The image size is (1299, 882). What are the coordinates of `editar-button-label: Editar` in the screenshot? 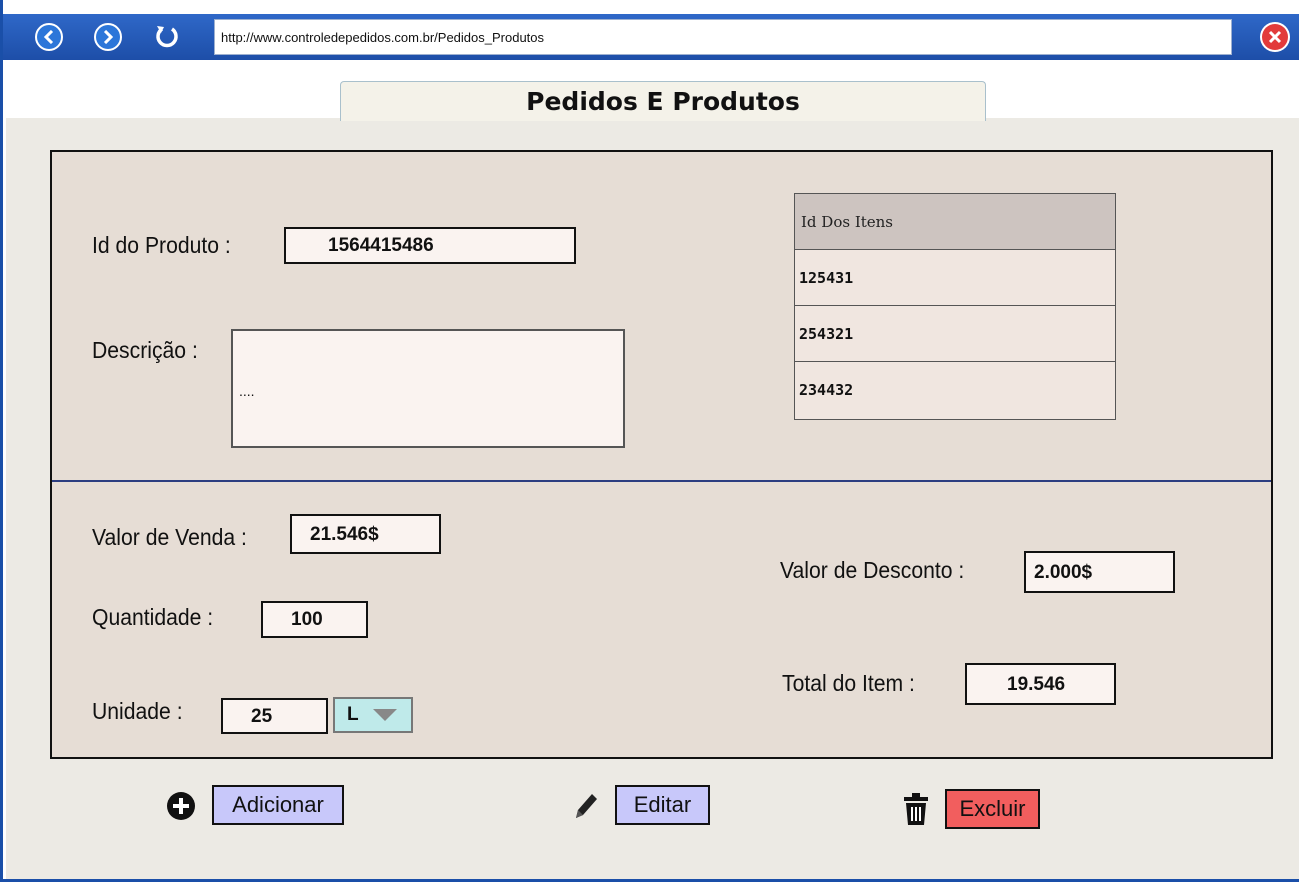 It's located at (662, 804).